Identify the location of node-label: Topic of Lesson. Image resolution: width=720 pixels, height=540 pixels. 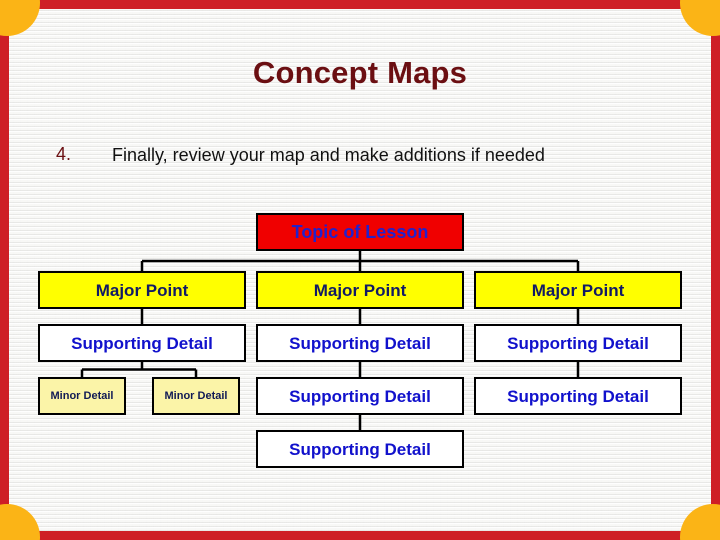
(360, 232).